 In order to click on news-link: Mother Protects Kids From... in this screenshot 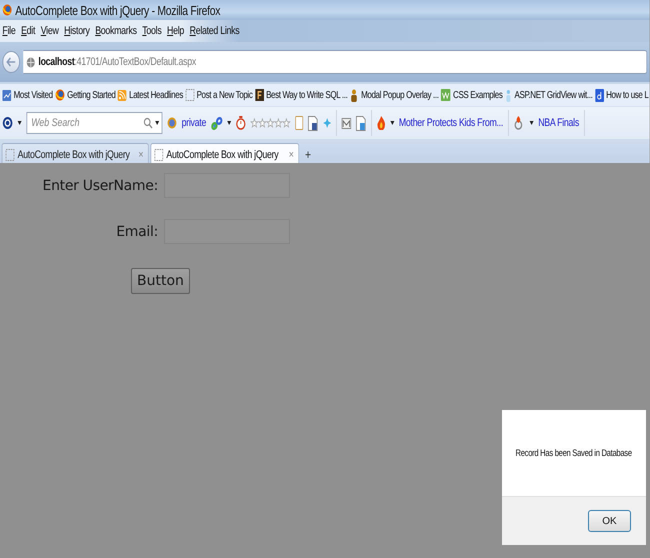, I will do `click(451, 123)`.